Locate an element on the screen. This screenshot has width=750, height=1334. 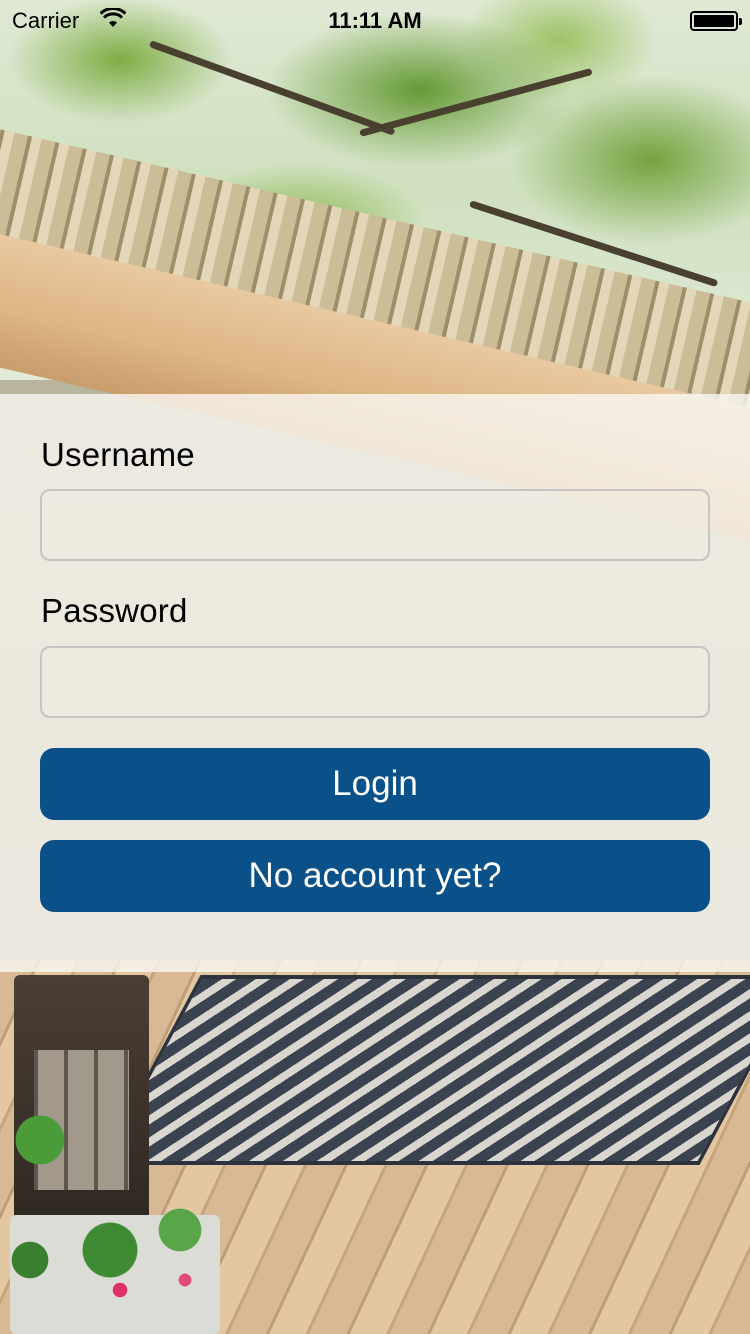
password-input is located at coordinates (375, 682).